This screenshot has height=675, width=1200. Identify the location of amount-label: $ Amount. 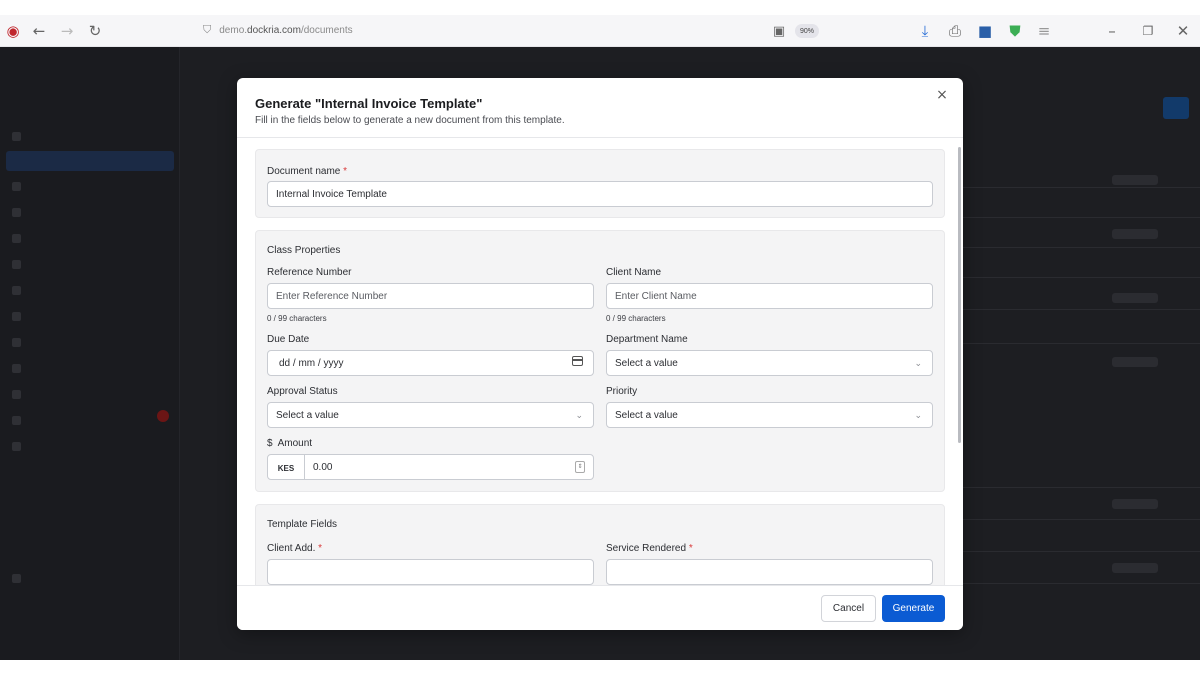
(290, 443).